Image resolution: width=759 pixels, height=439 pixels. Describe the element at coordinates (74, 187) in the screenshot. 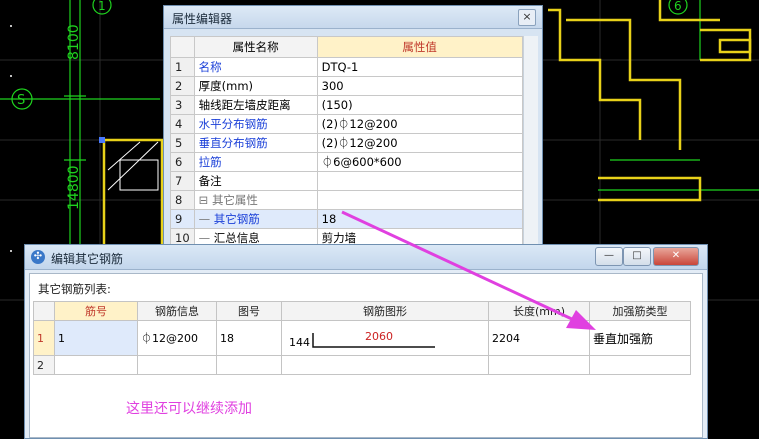

I see `cad-dim-mid-text: 14800` at that location.